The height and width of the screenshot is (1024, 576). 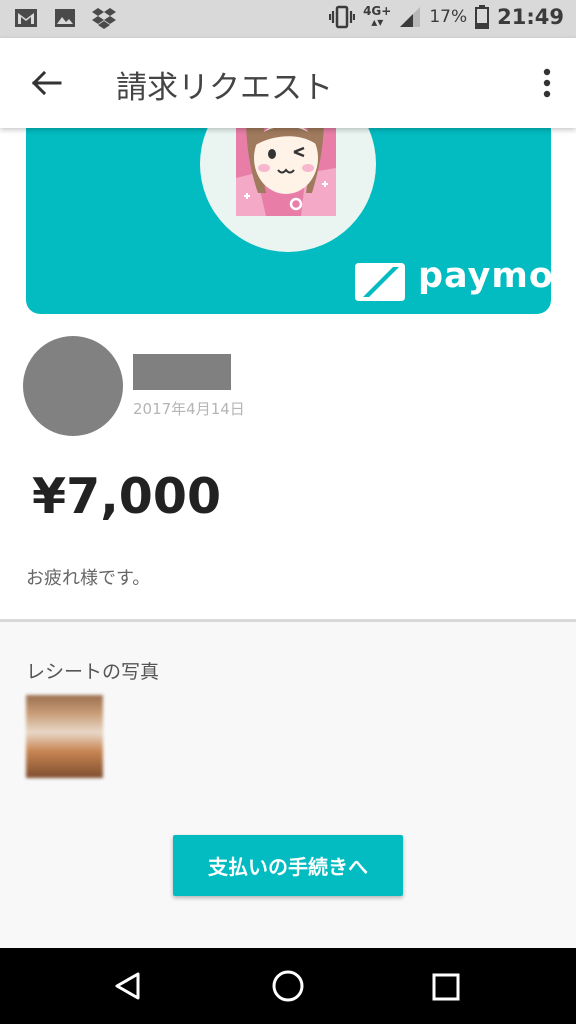 I want to click on back-arrow-icon, so click(x=46, y=83).